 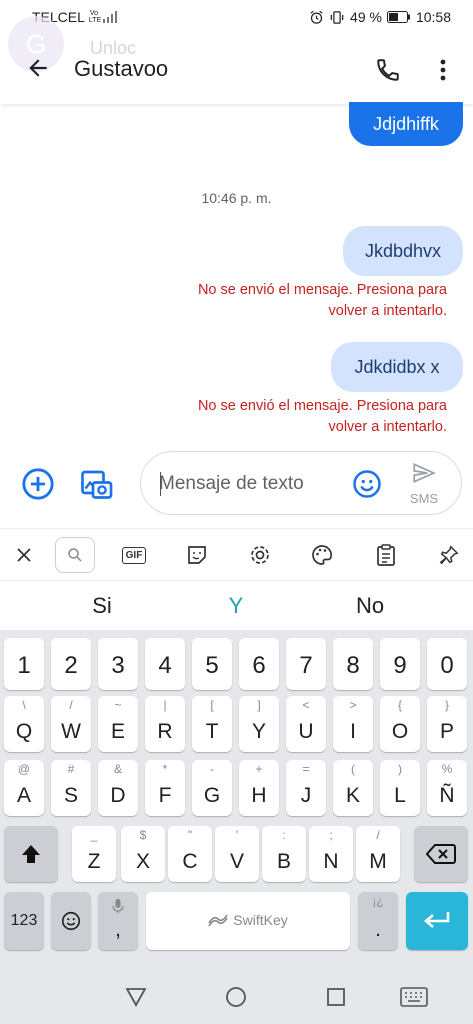 I want to click on key-h: + H, so click(x=259, y=788).